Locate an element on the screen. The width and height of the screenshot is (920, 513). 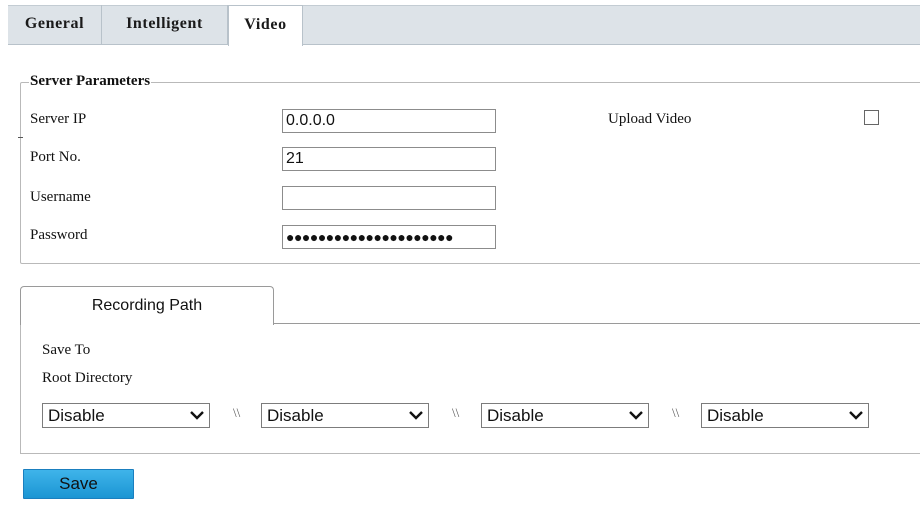
directory-level-3-value: Disable is located at coordinates (515, 415).